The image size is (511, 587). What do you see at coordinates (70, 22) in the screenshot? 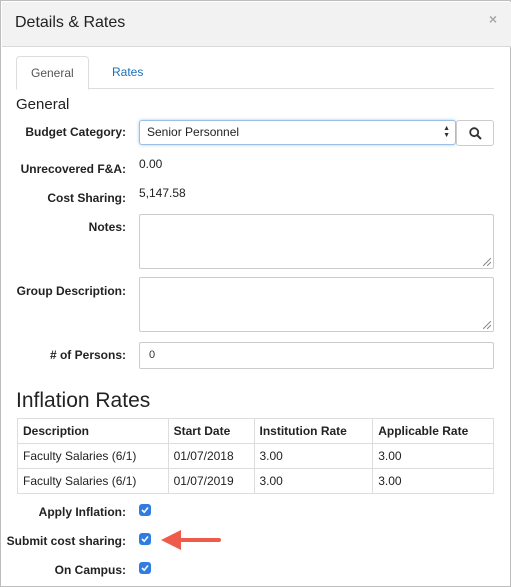
I see `dialog-title: Details & Rates` at bounding box center [70, 22].